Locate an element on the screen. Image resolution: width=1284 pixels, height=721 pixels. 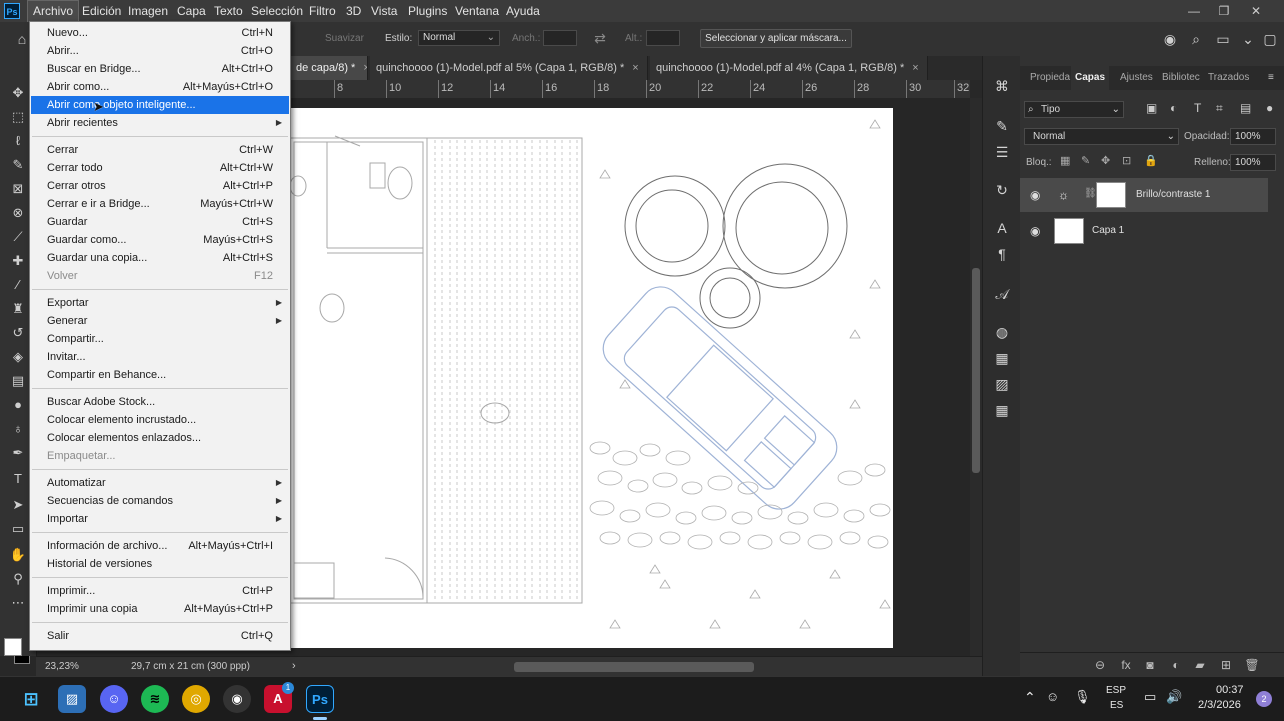
brush-panel-icon: ✎ is located at coordinates (1002, 126).